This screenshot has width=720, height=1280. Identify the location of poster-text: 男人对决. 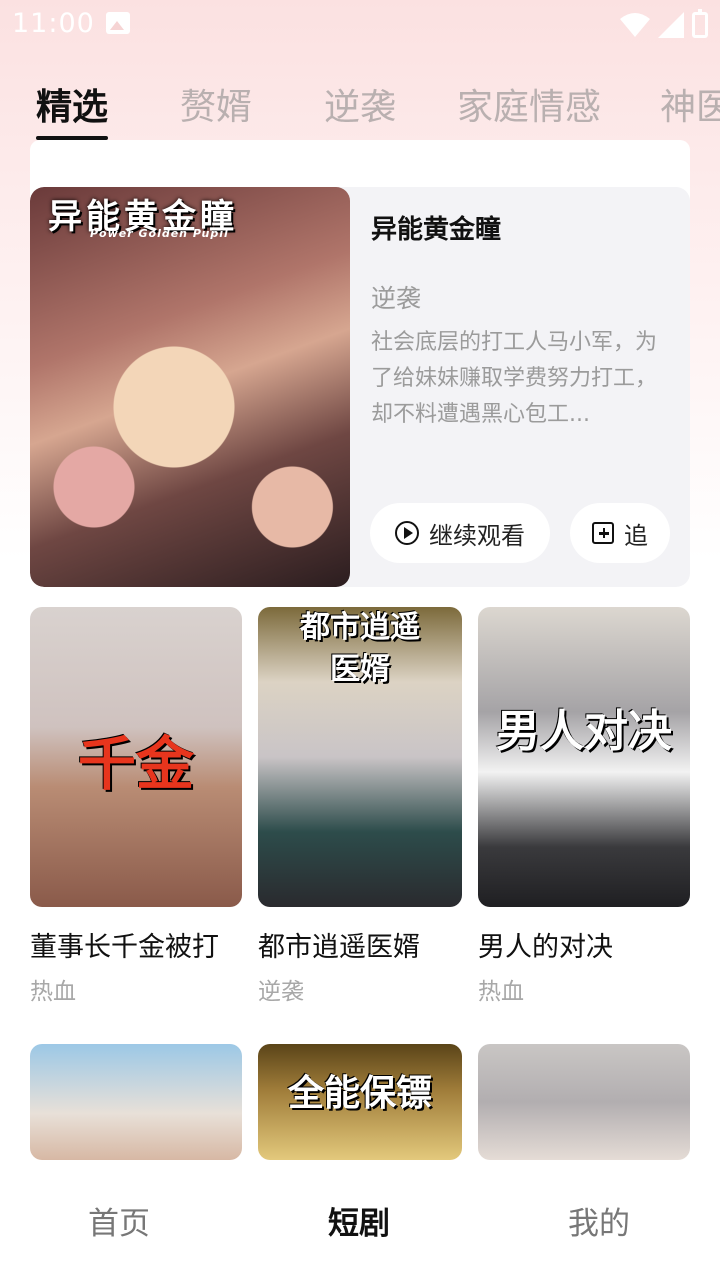
(584, 731).